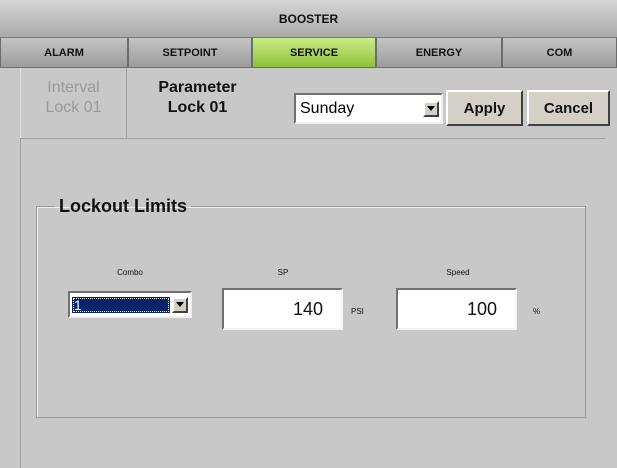 This screenshot has width=617, height=468. I want to click on app-title: BOOSTER, so click(308, 18).